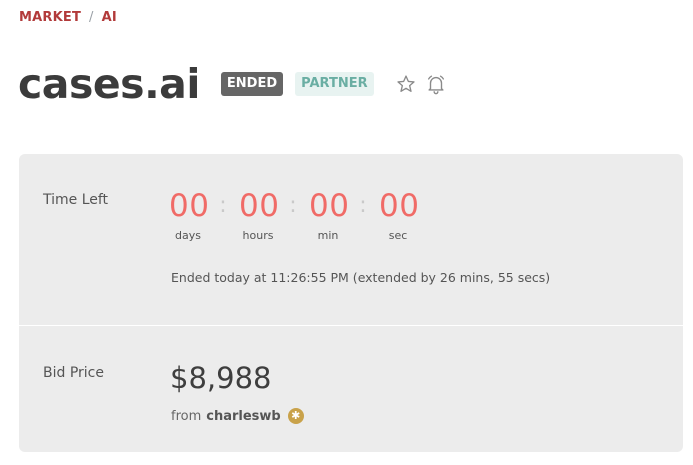  I want to click on bid-from: from charleswb ✱, so click(237, 416).